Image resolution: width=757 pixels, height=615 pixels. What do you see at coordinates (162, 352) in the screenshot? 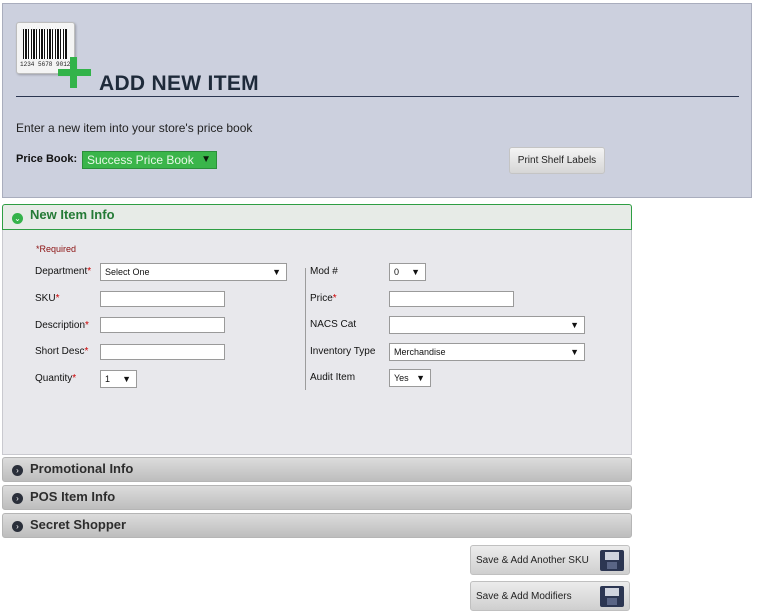
I see `short-desc-input` at bounding box center [162, 352].